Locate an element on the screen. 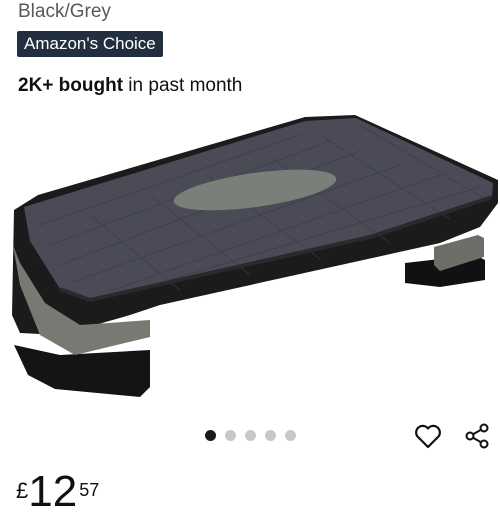  price: £ 12 57 is located at coordinates (58, 490).